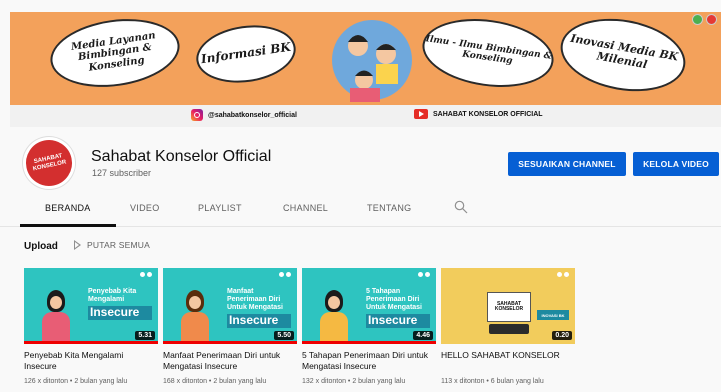  Describe the element at coordinates (488, 114) in the screenshot. I see `youtube-channel-label: SAHABAT KONSELOR OFFICIAL` at that location.